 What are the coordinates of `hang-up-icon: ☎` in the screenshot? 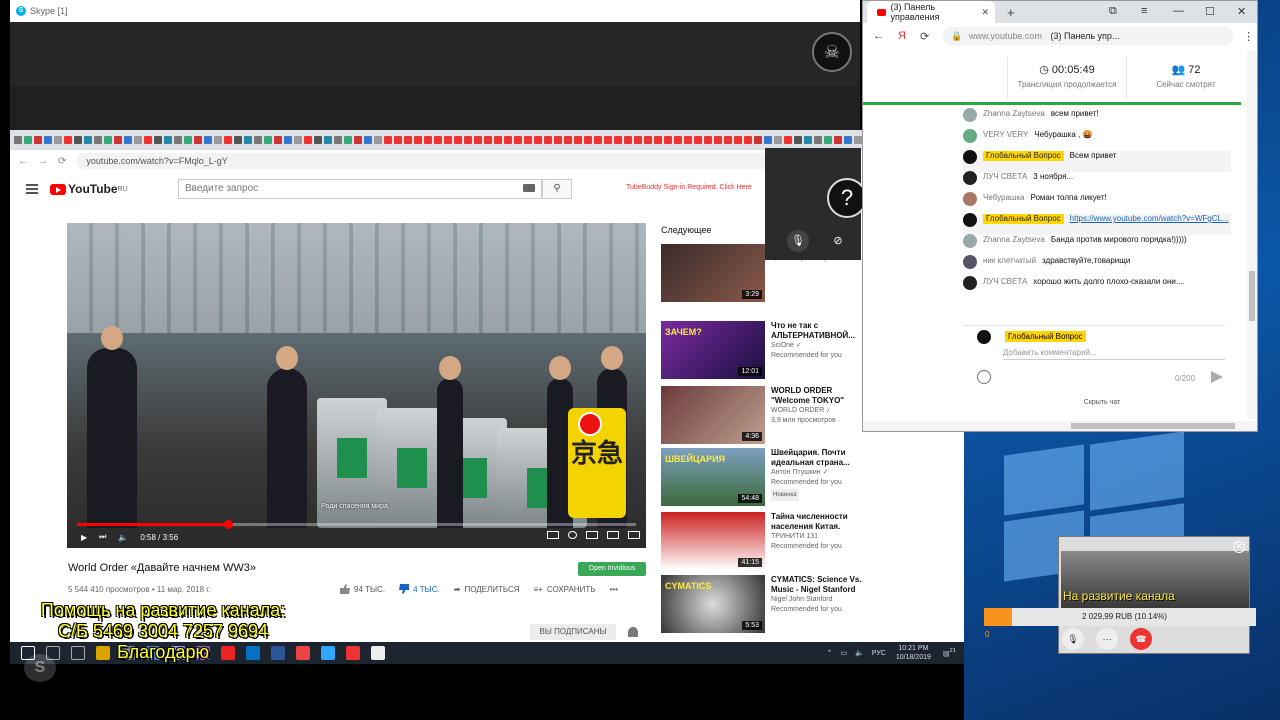 It's located at (1141, 639).